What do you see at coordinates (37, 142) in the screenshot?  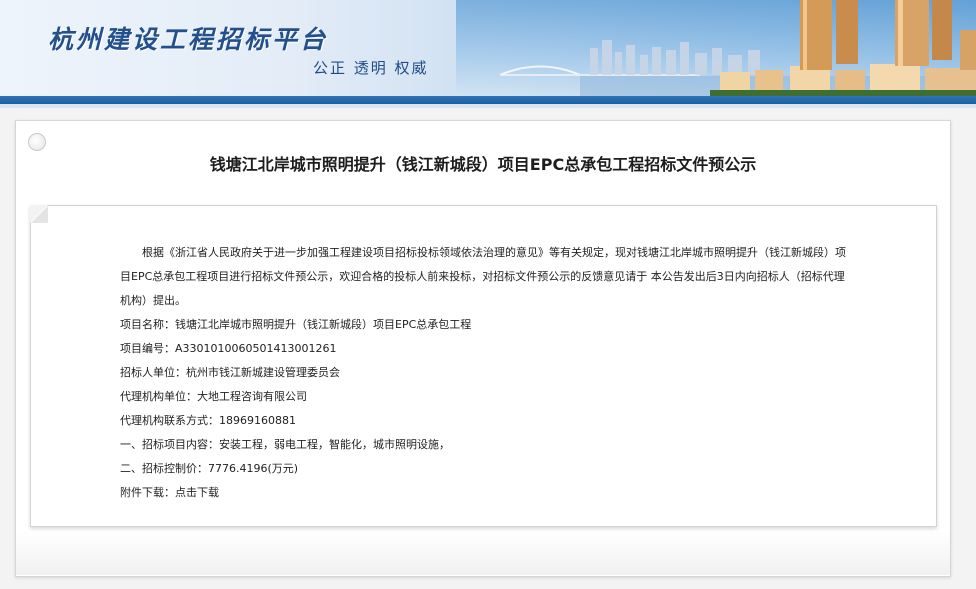 I see `decorative-circle-icon` at bounding box center [37, 142].